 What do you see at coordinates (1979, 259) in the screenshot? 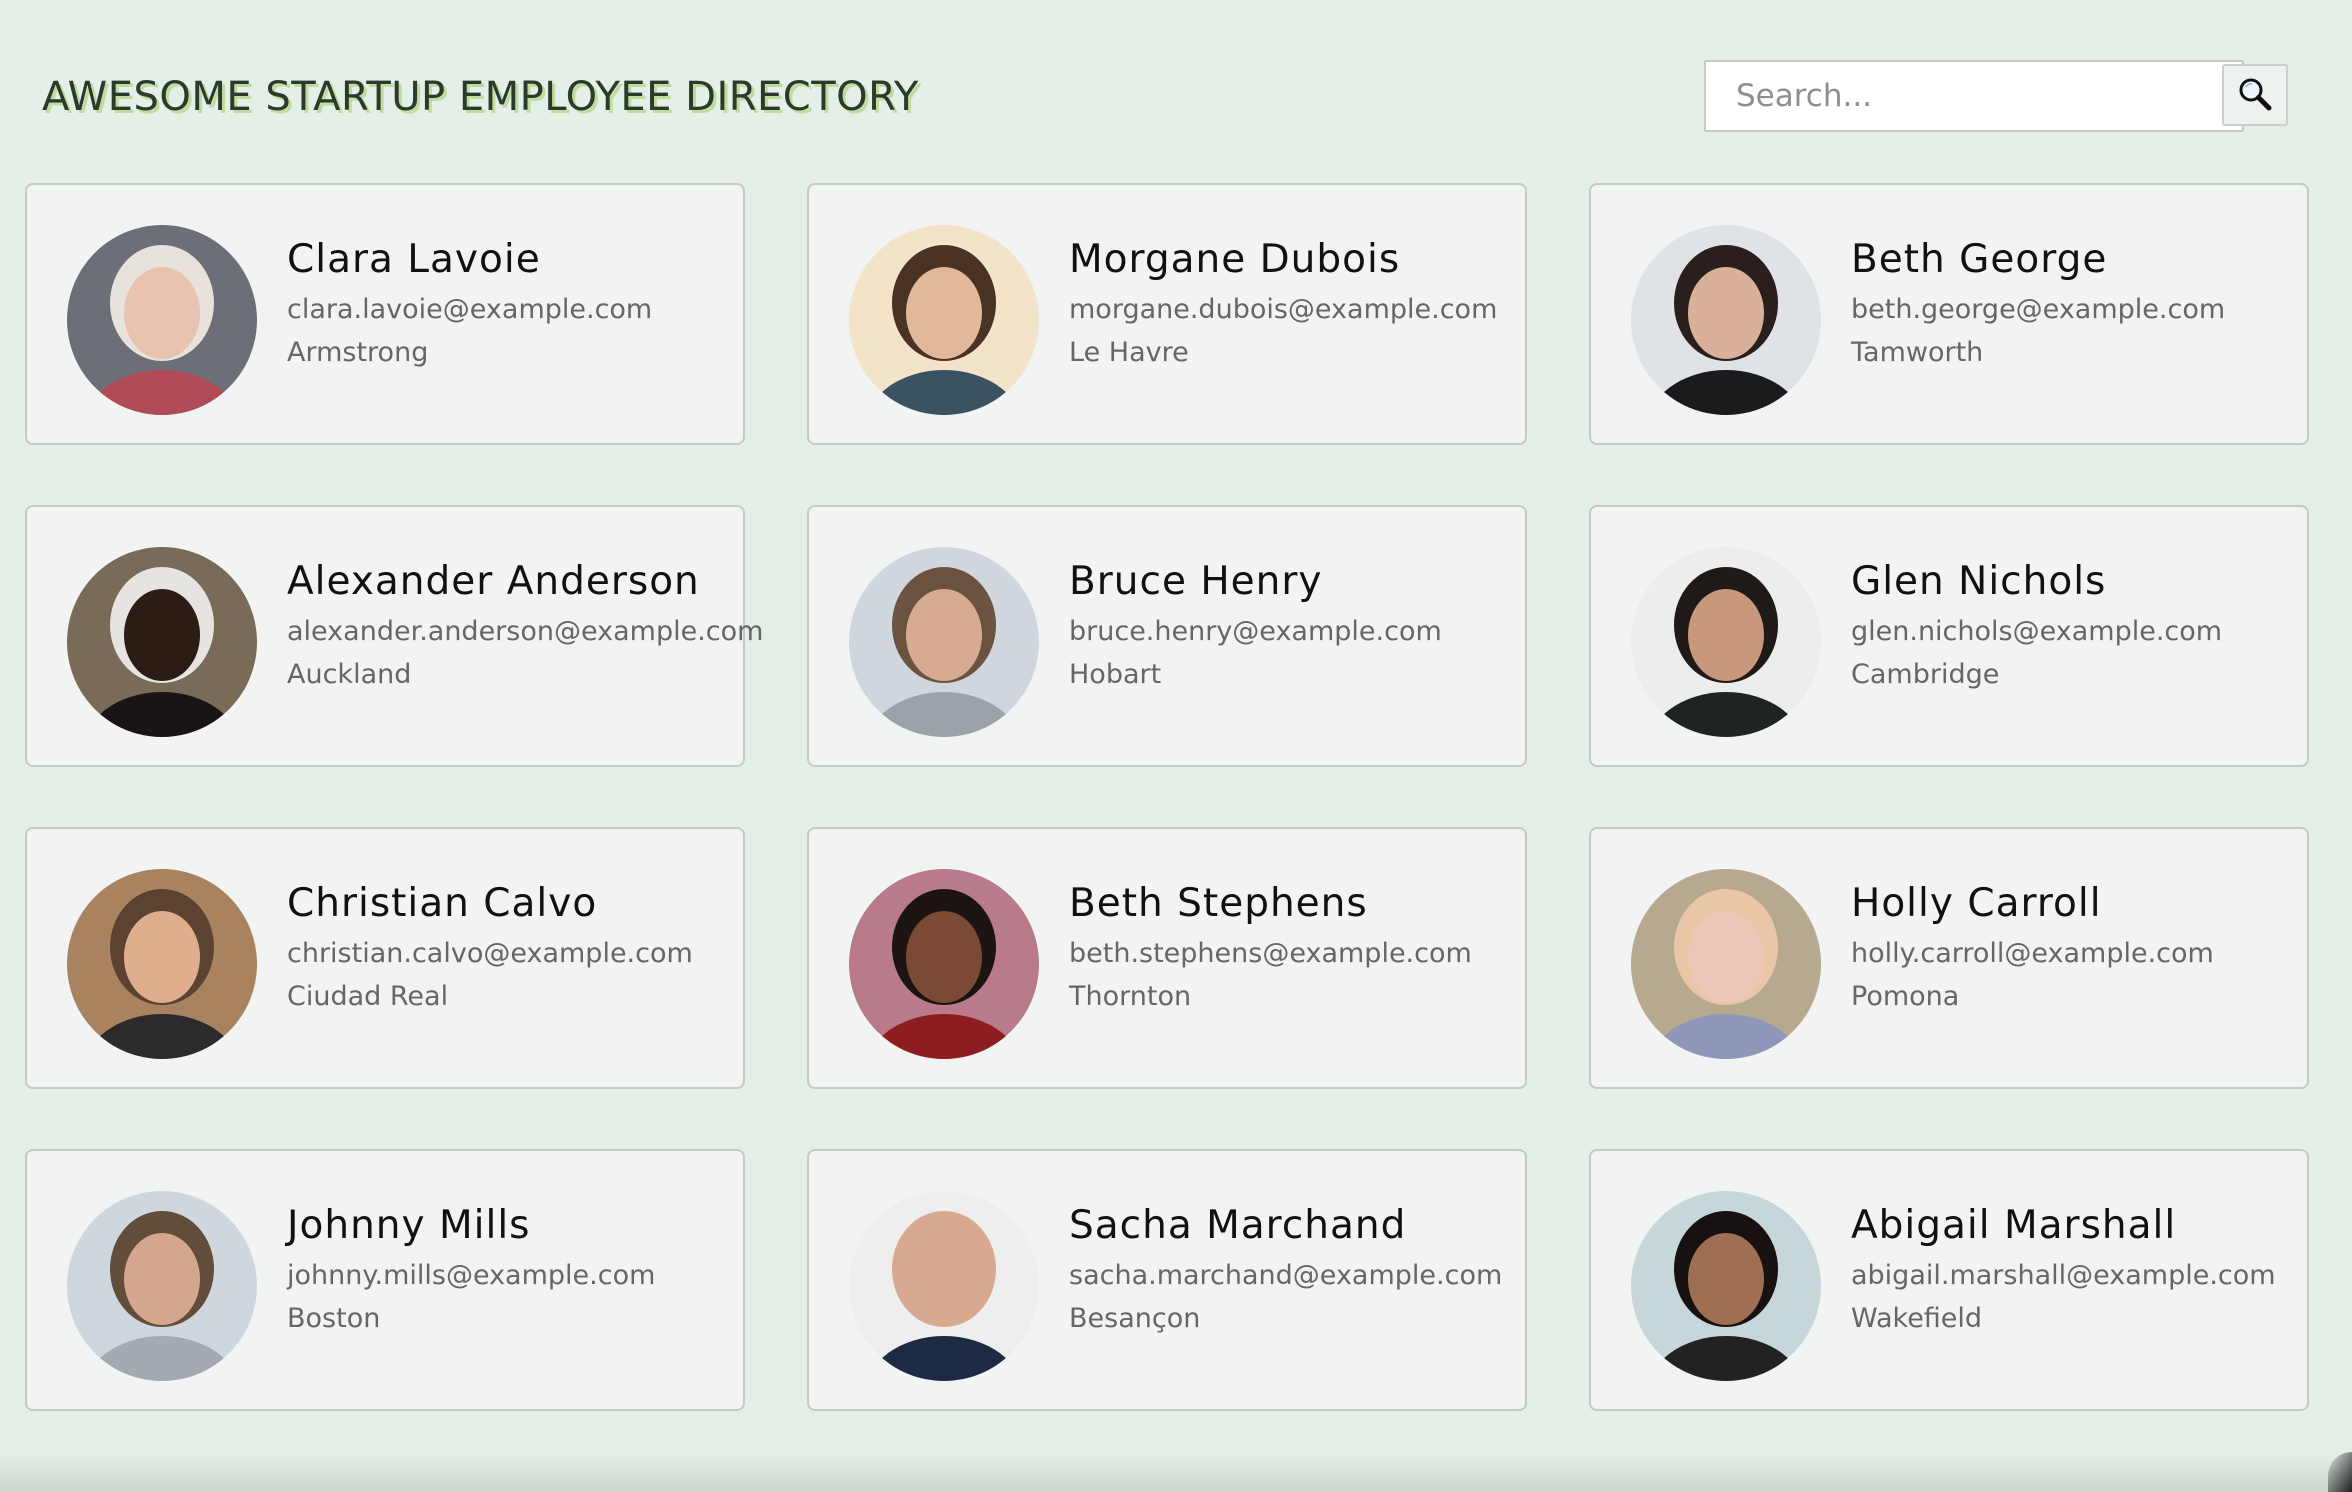
I see `employee-name: Beth George` at bounding box center [1979, 259].